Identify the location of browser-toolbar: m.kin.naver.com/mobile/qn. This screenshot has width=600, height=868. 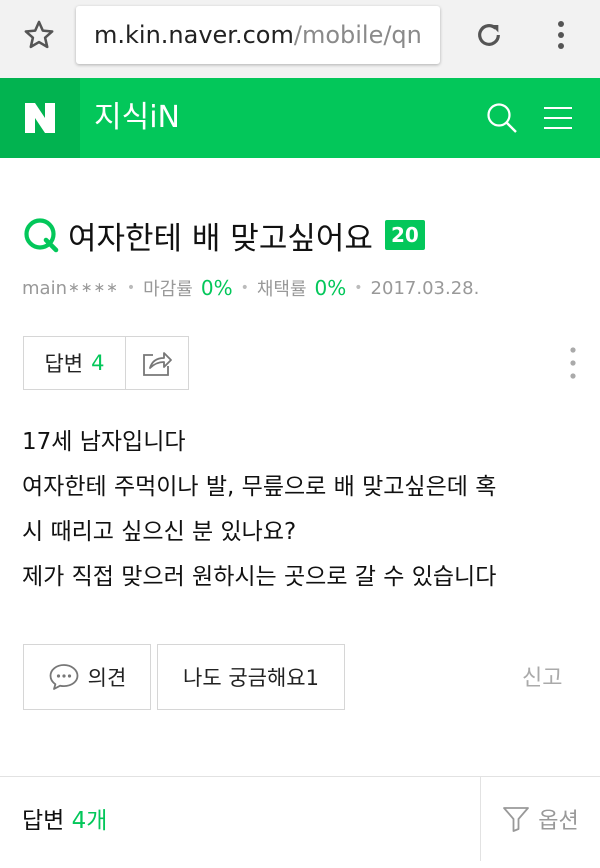
(300, 39).